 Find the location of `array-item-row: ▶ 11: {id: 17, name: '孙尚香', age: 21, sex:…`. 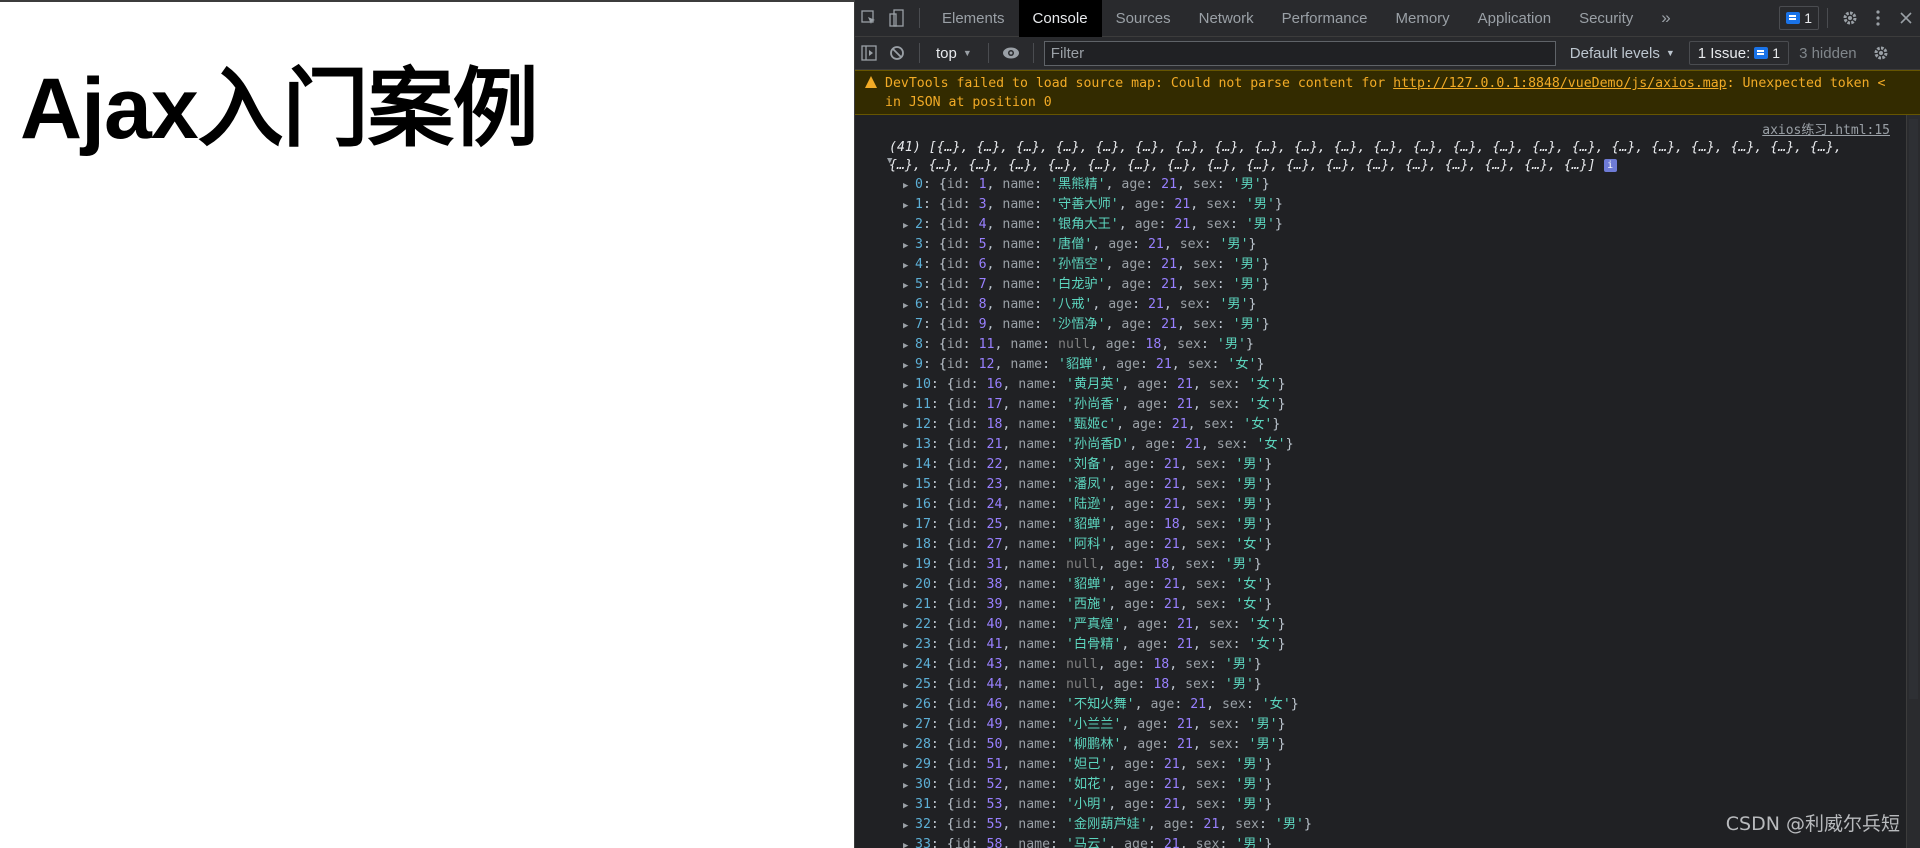

array-item-row: ▶ 11: {id: 17, name: '孙尚香', age: 21, sex:… is located at coordinates (1411, 405).